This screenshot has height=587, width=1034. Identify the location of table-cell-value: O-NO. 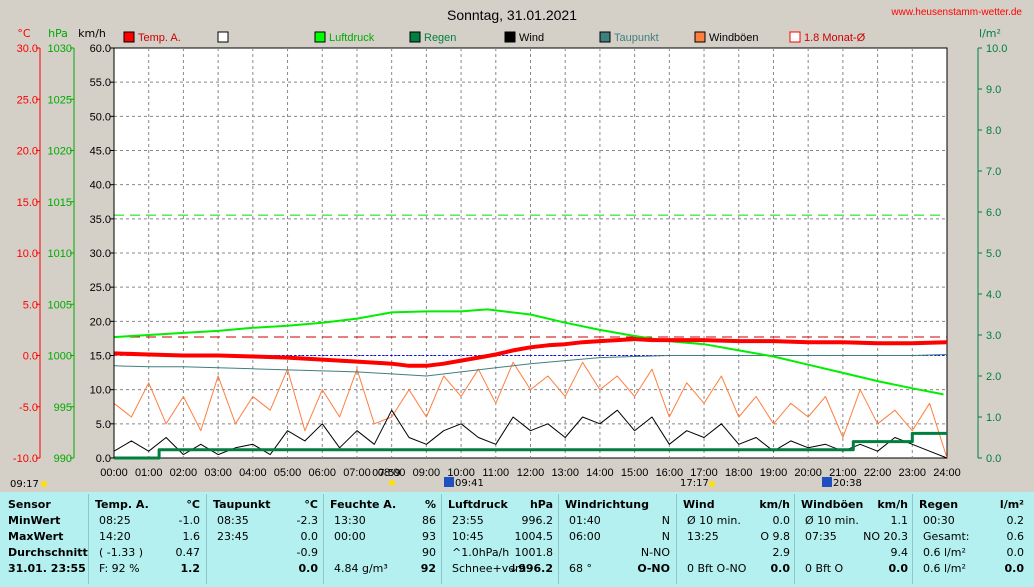
(653, 568).